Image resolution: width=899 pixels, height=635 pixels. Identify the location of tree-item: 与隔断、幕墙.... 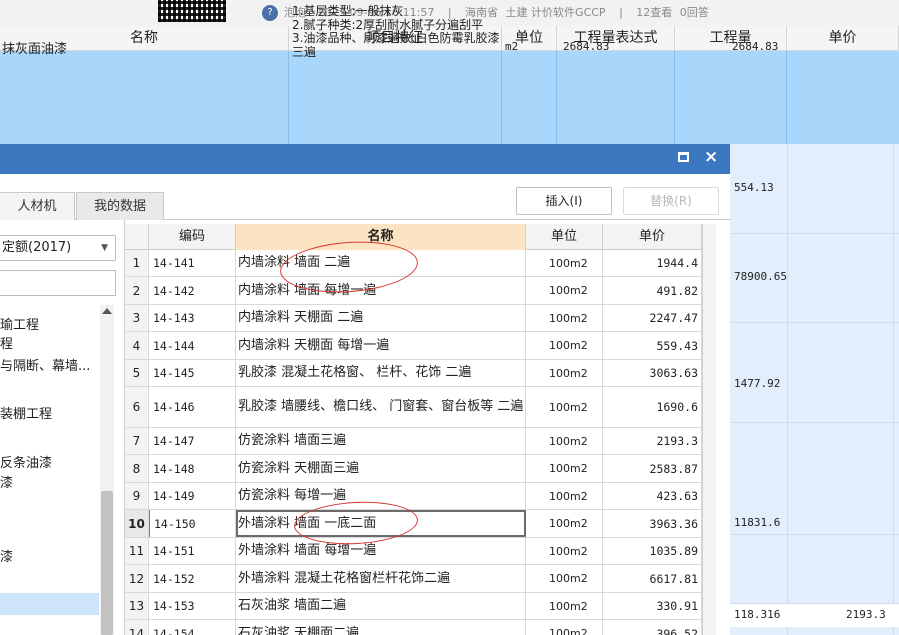
(45, 364).